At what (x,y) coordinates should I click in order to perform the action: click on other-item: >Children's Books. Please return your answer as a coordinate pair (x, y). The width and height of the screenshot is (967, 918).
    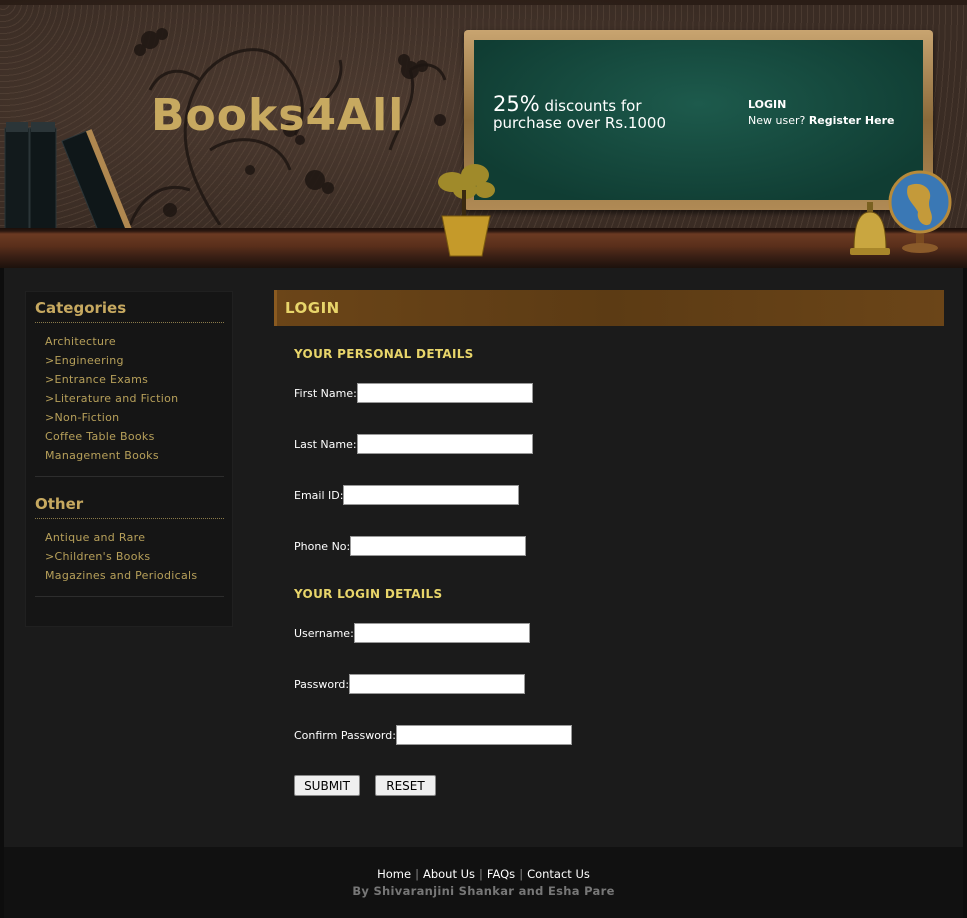
    Looking at the image, I should click on (121, 556).